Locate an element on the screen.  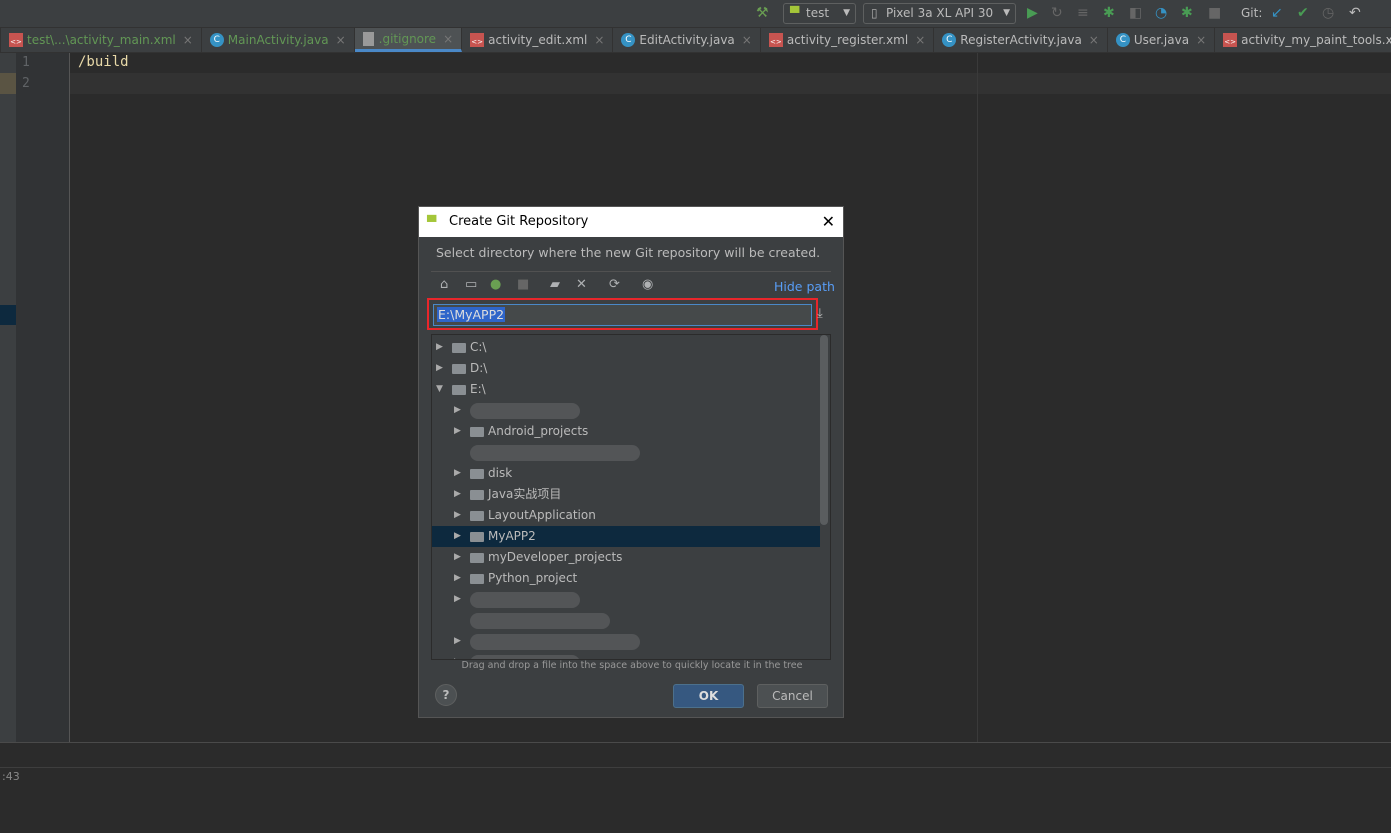
project-icon: ● is located at coordinates (495, 284).